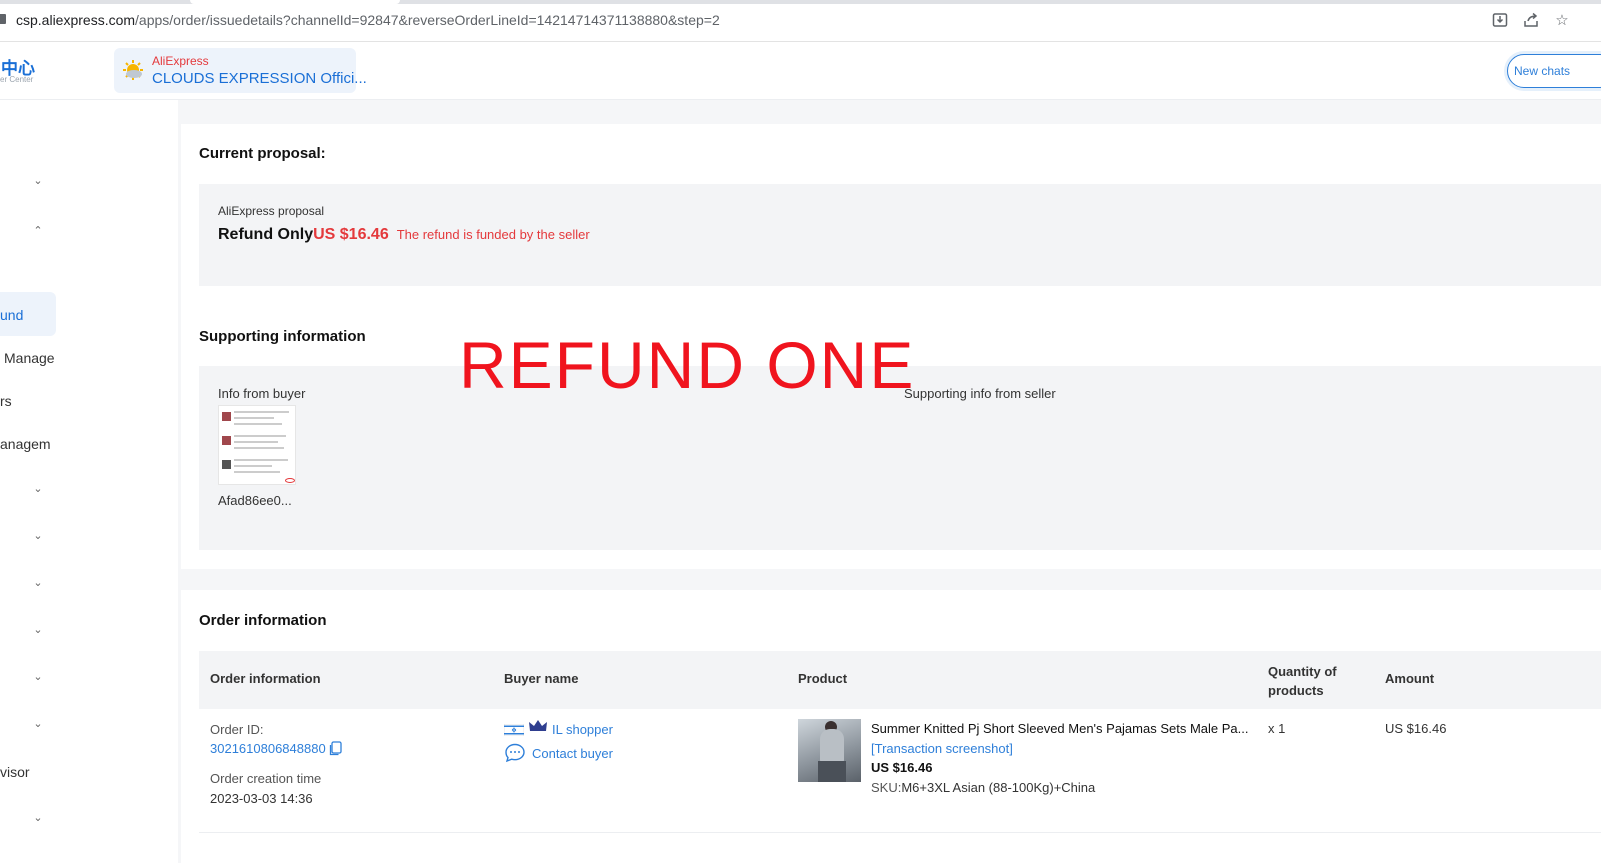 This screenshot has width=1601, height=863. I want to click on sidebar-item-management: anagem, so click(25, 444).